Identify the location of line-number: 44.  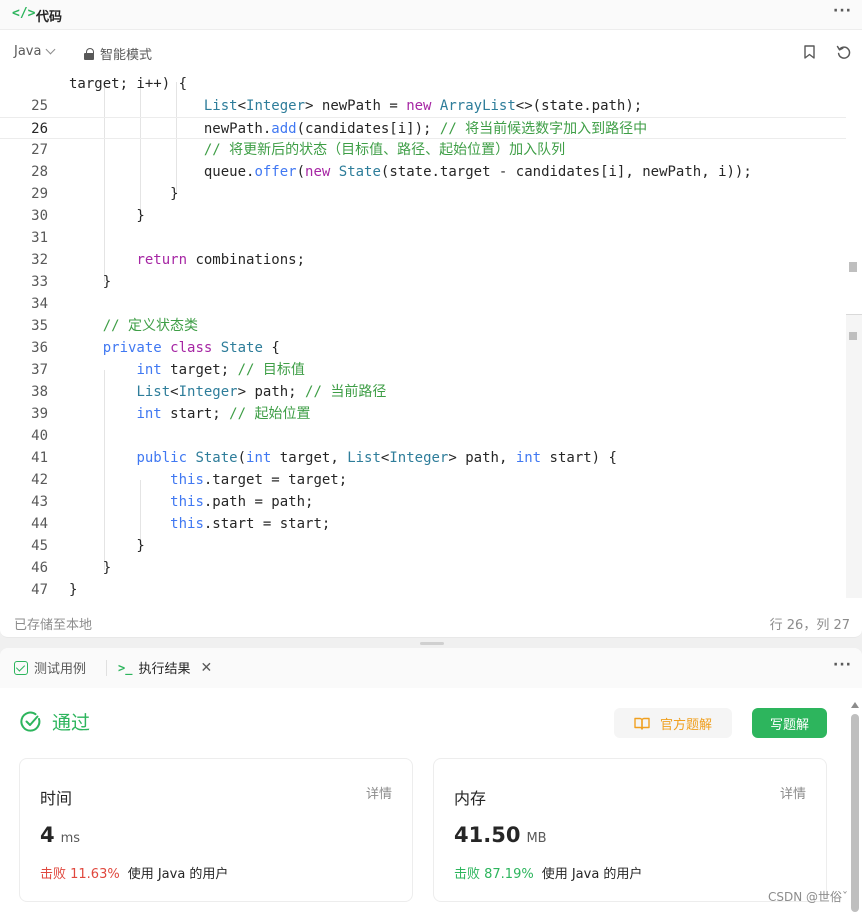
(39, 524).